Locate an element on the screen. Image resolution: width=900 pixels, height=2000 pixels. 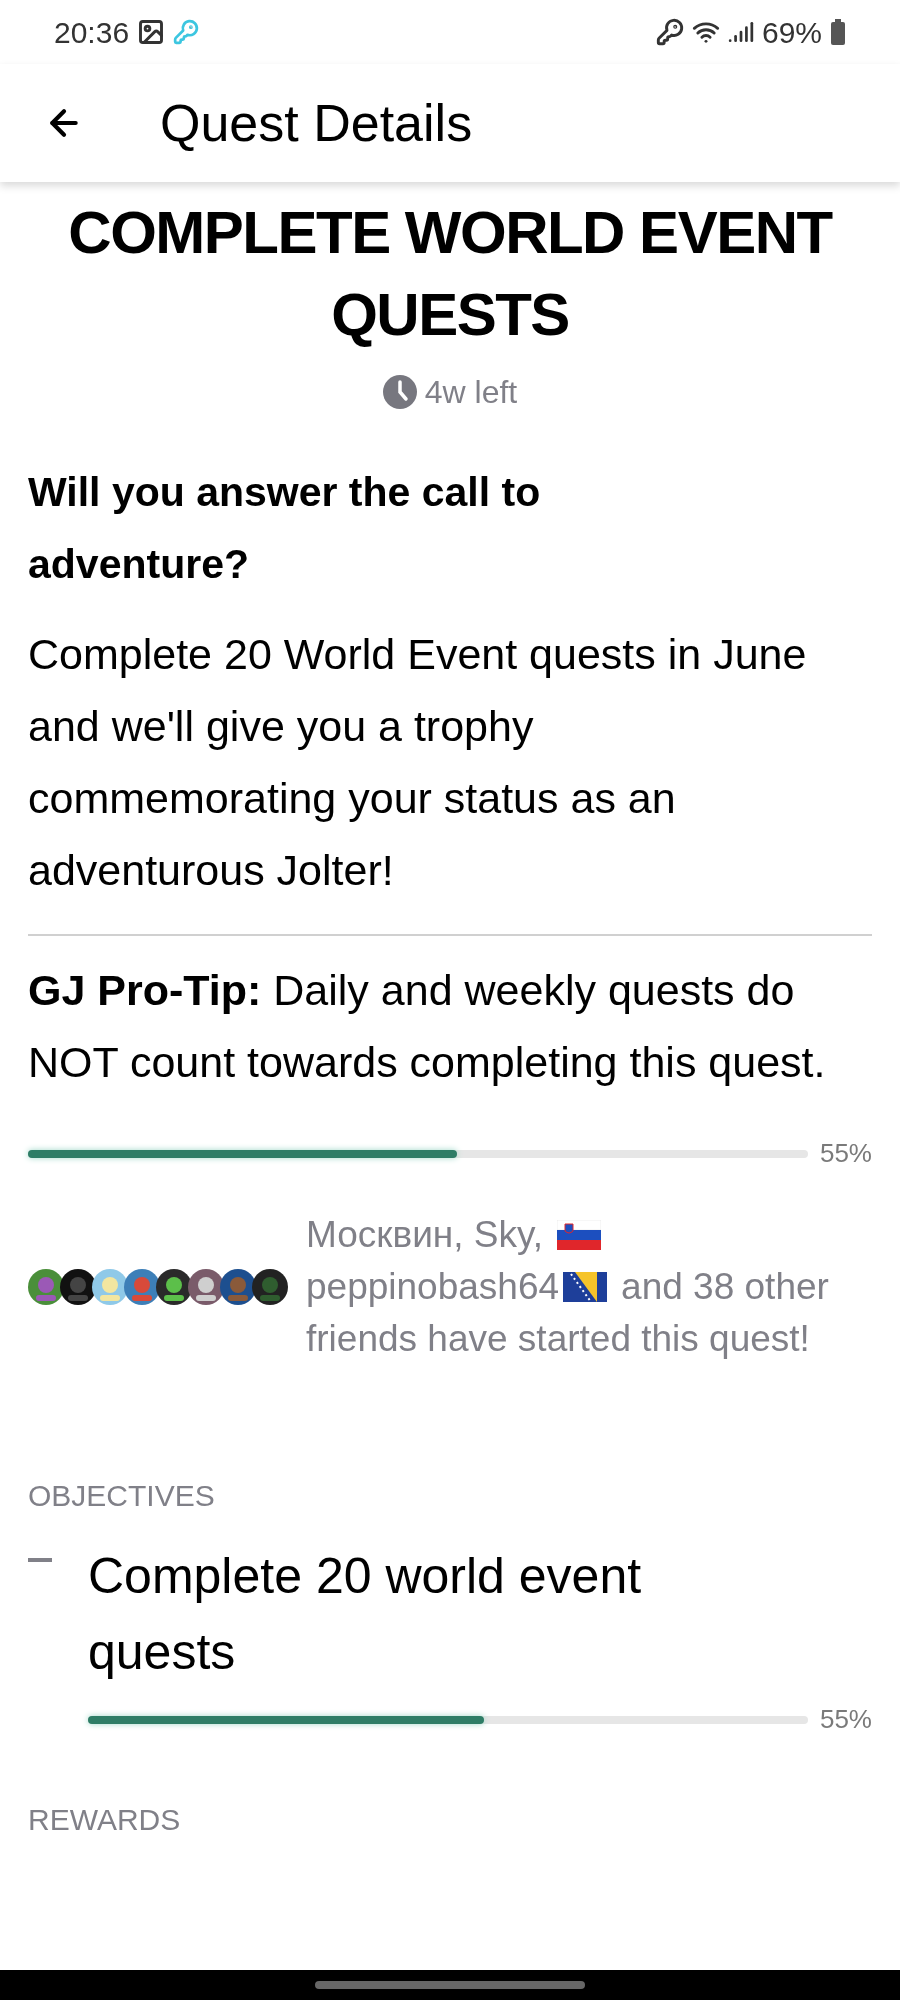
battery-icon is located at coordinates (838, 32).